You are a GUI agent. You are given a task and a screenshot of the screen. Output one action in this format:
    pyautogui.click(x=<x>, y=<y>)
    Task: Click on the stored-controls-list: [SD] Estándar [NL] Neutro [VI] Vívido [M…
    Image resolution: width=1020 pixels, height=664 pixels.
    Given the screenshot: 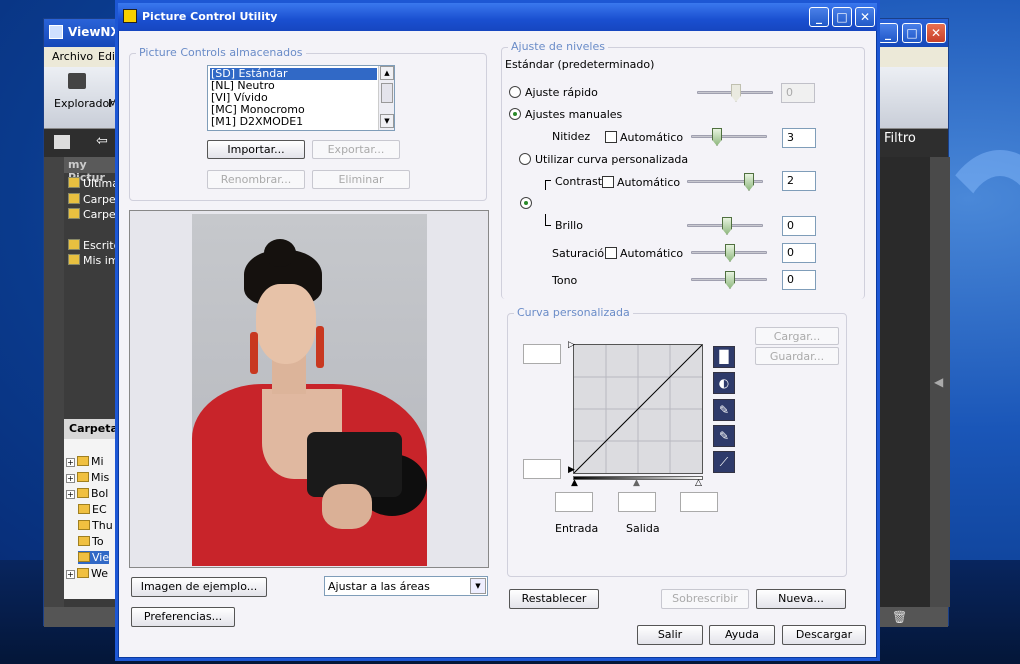 What is the action you would take?
    pyautogui.click(x=301, y=98)
    